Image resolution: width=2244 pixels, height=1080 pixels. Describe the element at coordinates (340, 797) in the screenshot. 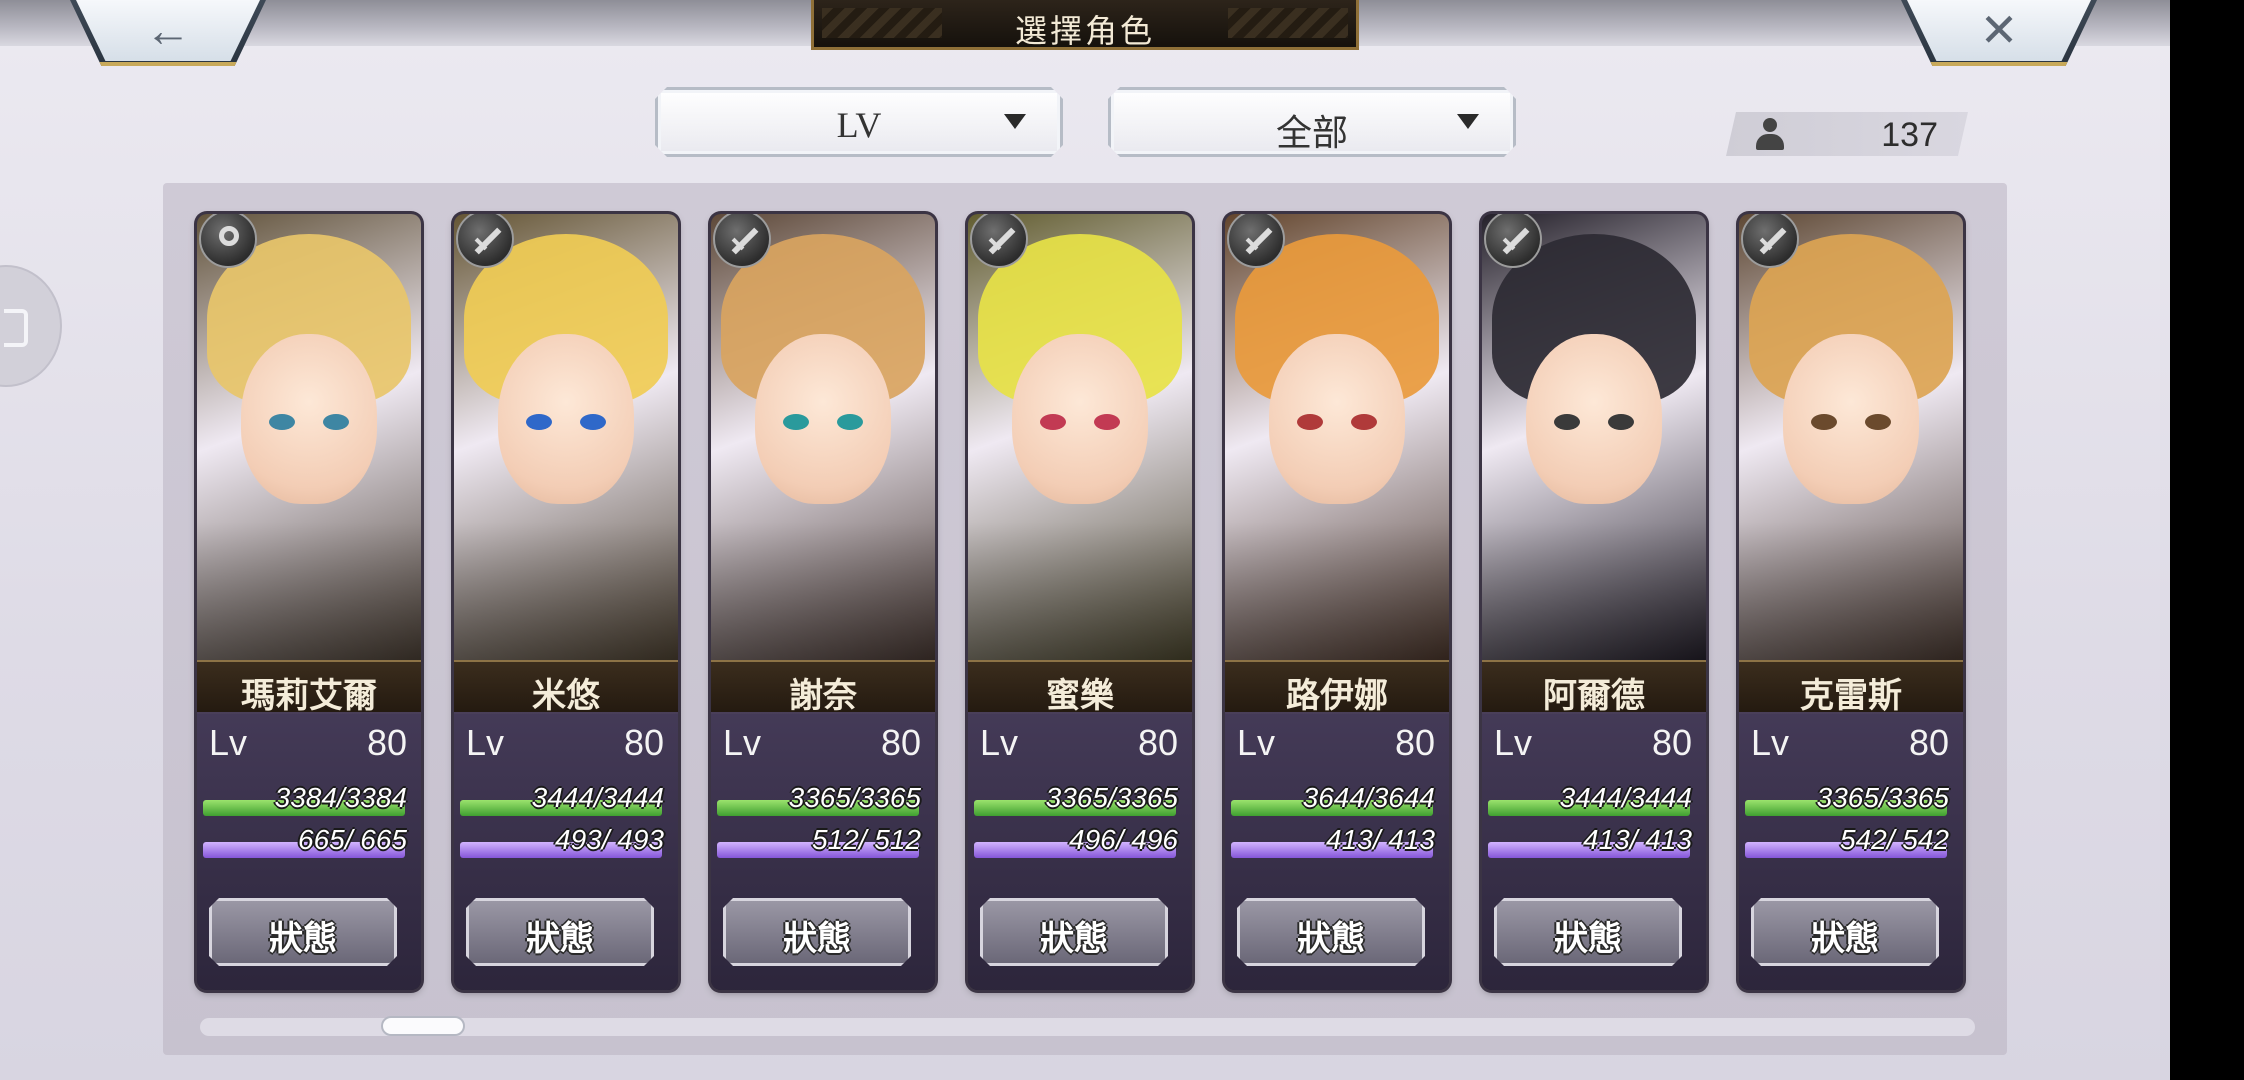

I see `hp-value: 3384/3384` at that location.